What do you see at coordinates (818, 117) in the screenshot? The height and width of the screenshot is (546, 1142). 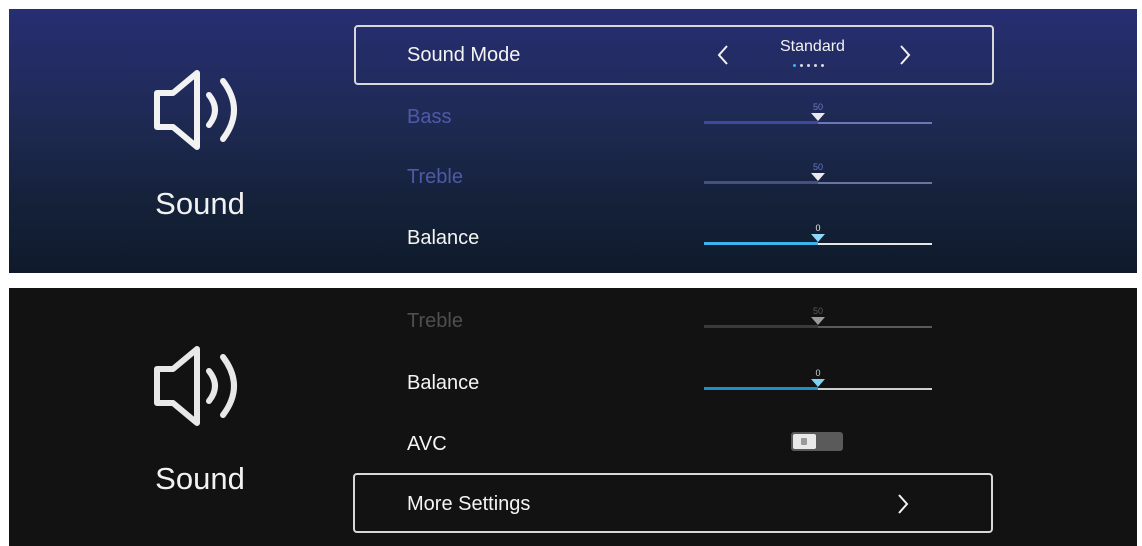 I see `bass-slider-thumb` at bounding box center [818, 117].